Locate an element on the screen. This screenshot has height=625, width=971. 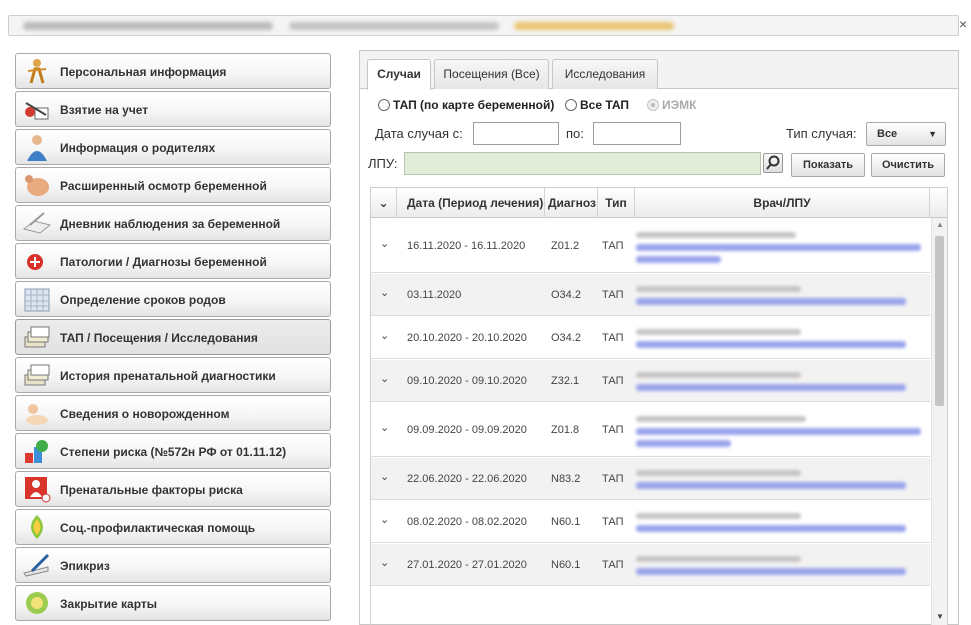
table-scrollbar: ▲ ▼ is located at coordinates (939, 421).